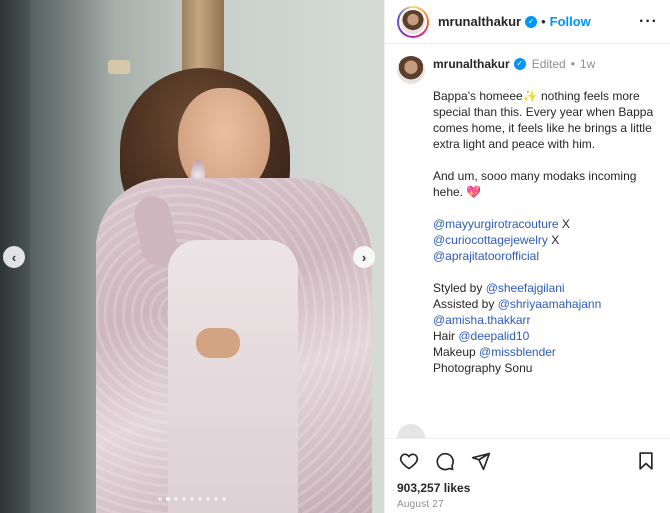 This screenshot has width=670, height=513. I want to click on carousel-indicator, so click(192, 499).